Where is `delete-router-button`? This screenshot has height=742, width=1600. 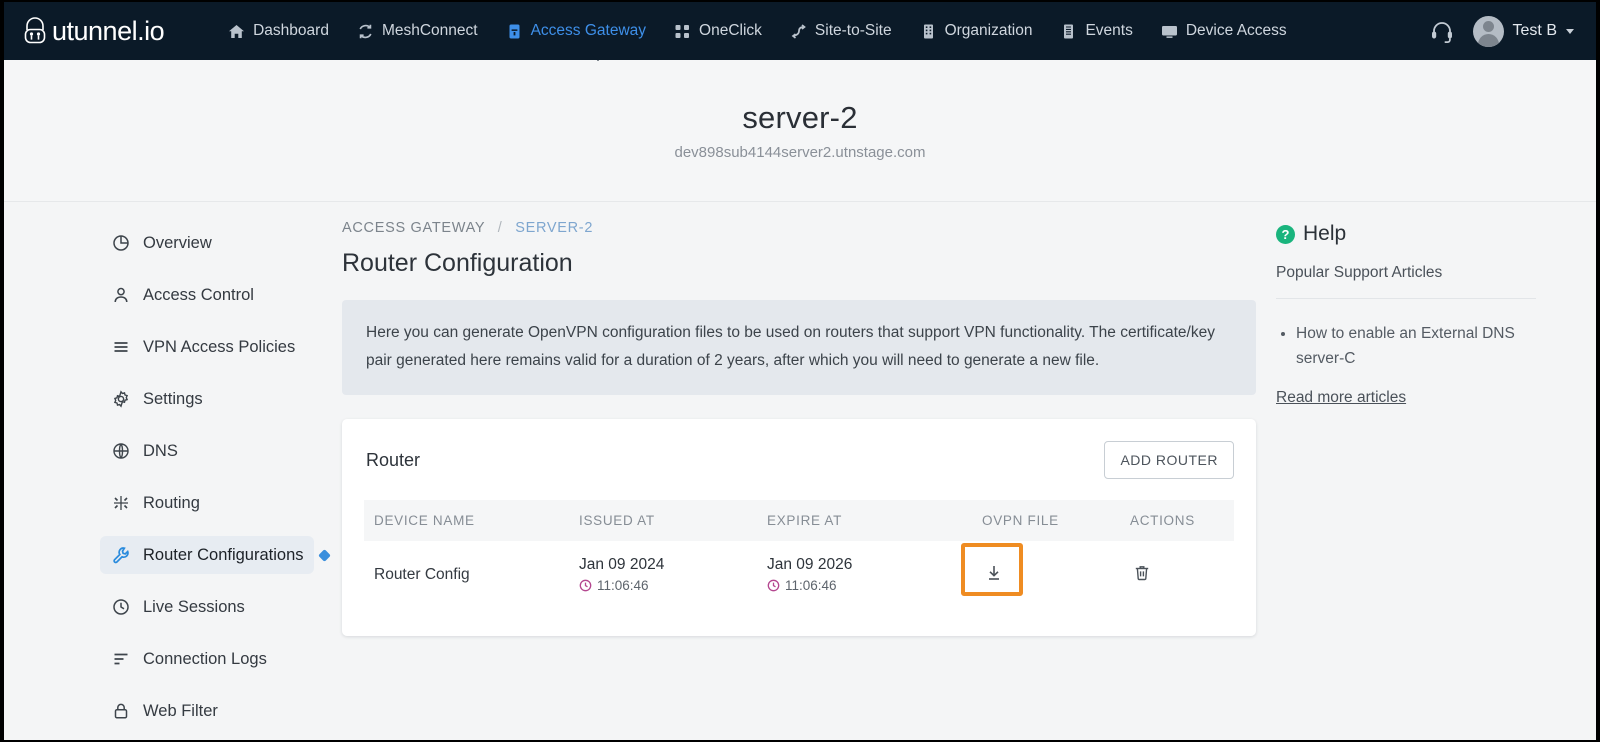 delete-router-button is located at coordinates (1142, 574).